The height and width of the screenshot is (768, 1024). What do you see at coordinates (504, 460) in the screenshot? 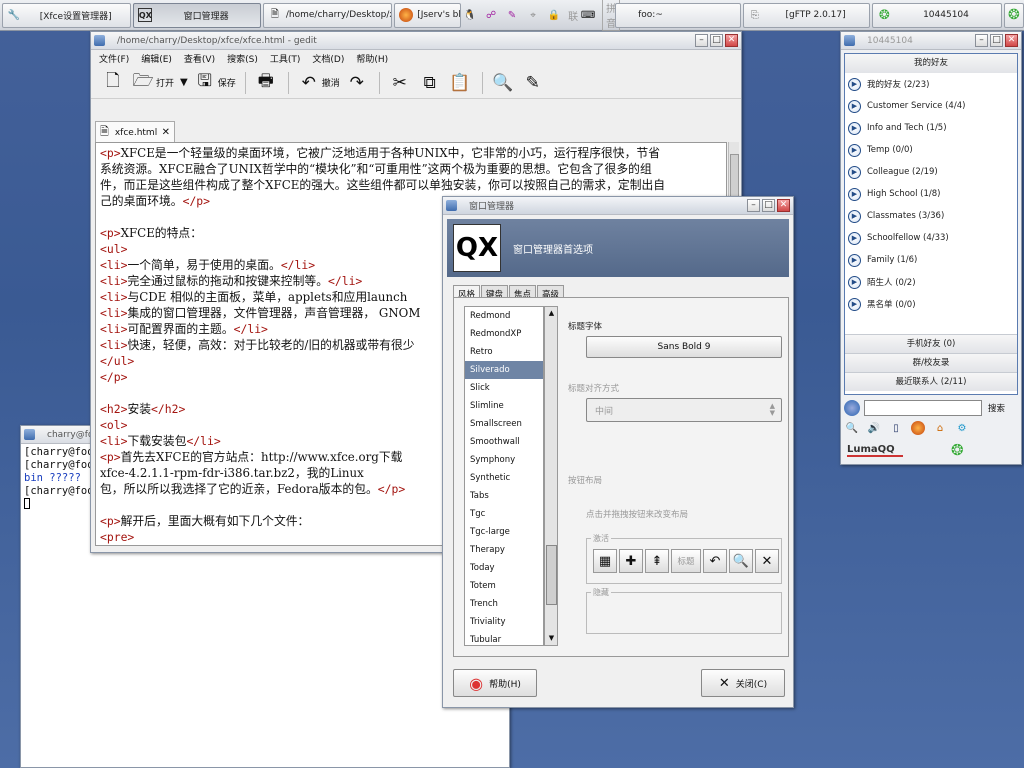
I see `theme-list-item: Symphony` at bounding box center [504, 460].